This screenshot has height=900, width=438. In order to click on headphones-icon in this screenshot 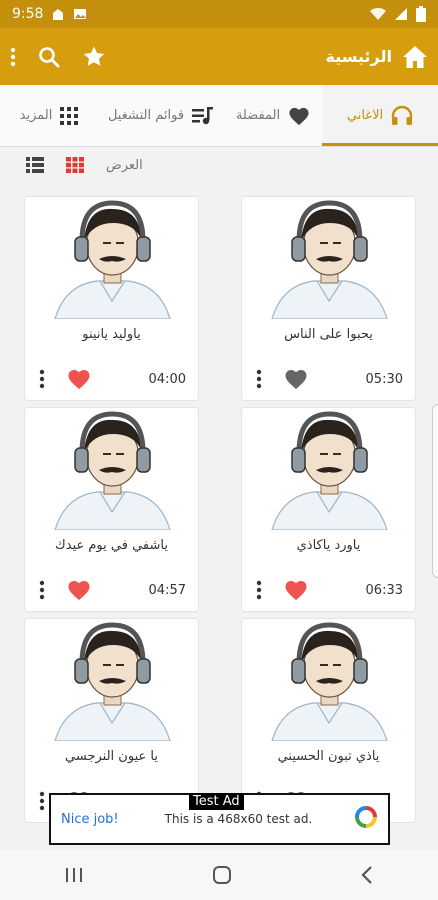, I will do `click(402, 115)`.